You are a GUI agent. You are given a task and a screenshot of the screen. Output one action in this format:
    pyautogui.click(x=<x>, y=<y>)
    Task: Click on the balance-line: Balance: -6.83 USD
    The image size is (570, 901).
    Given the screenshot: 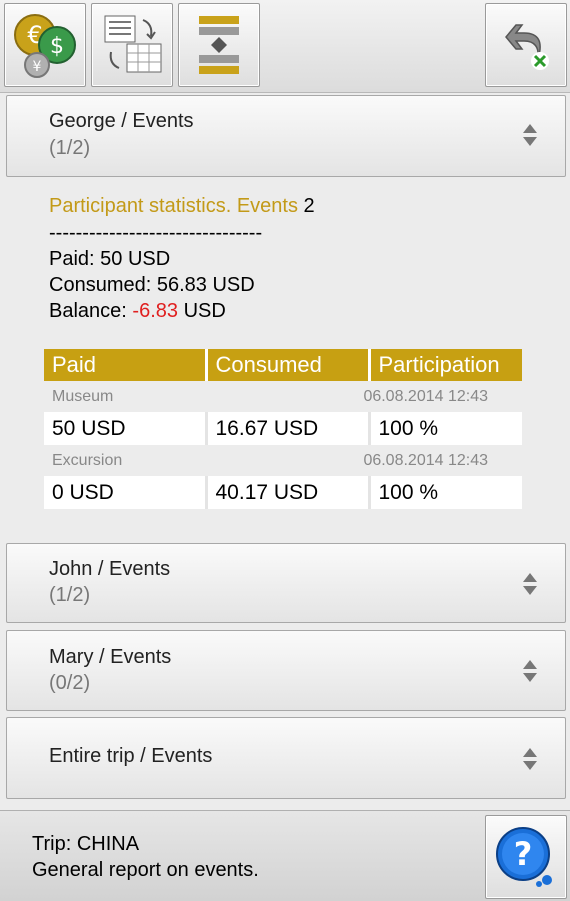 What is the action you would take?
    pyautogui.click(x=137, y=311)
    